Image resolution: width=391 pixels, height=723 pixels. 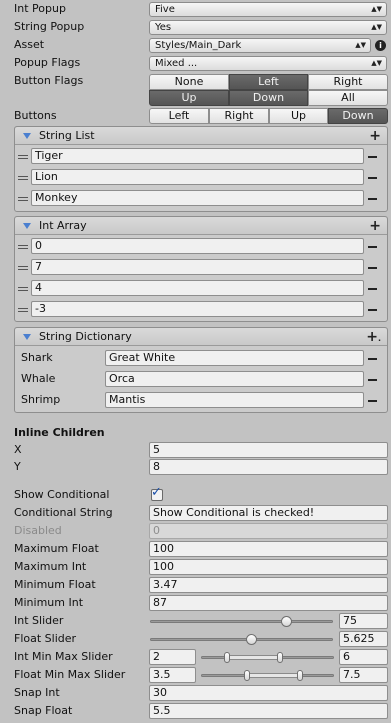 What do you see at coordinates (197, 198) in the screenshot?
I see `string-list-item: Monkey` at bounding box center [197, 198].